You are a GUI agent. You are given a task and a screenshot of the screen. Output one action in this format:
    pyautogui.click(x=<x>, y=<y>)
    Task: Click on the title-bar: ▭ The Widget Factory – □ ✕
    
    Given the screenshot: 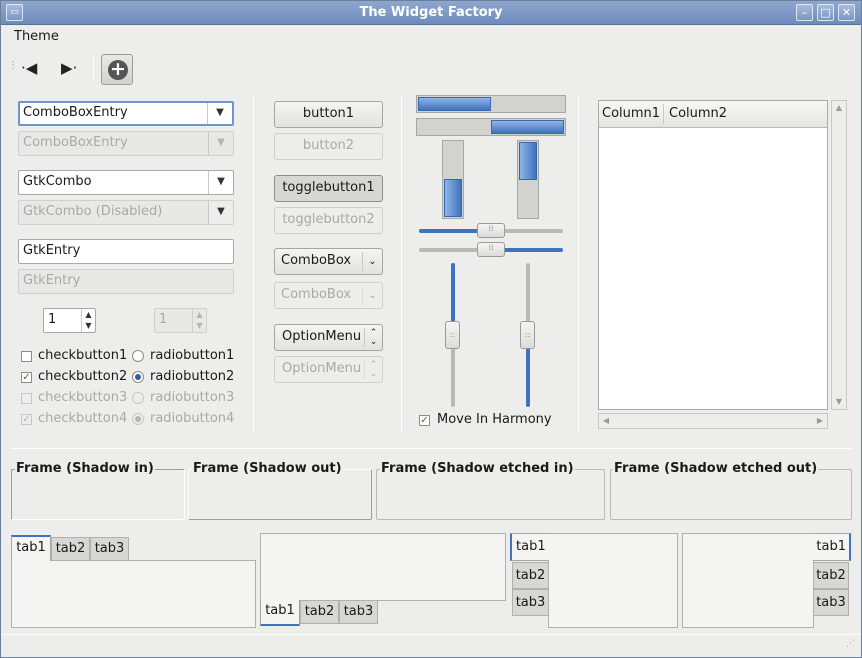 What is the action you would take?
    pyautogui.click(x=431, y=13)
    